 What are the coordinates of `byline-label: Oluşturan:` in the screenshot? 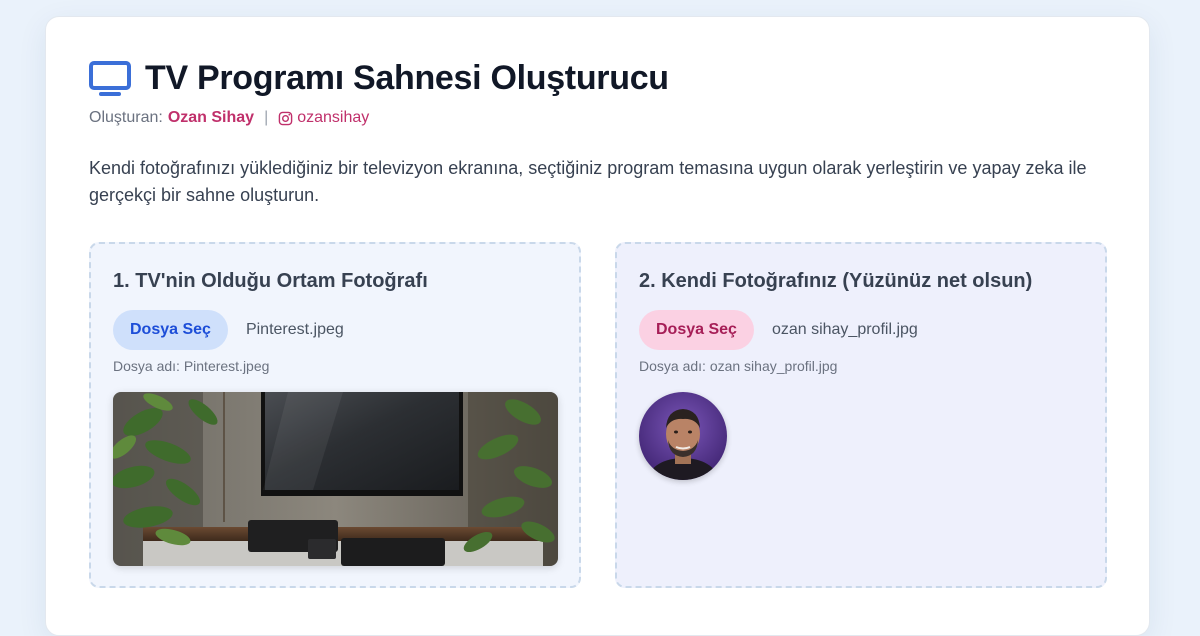 It's located at (126, 117).